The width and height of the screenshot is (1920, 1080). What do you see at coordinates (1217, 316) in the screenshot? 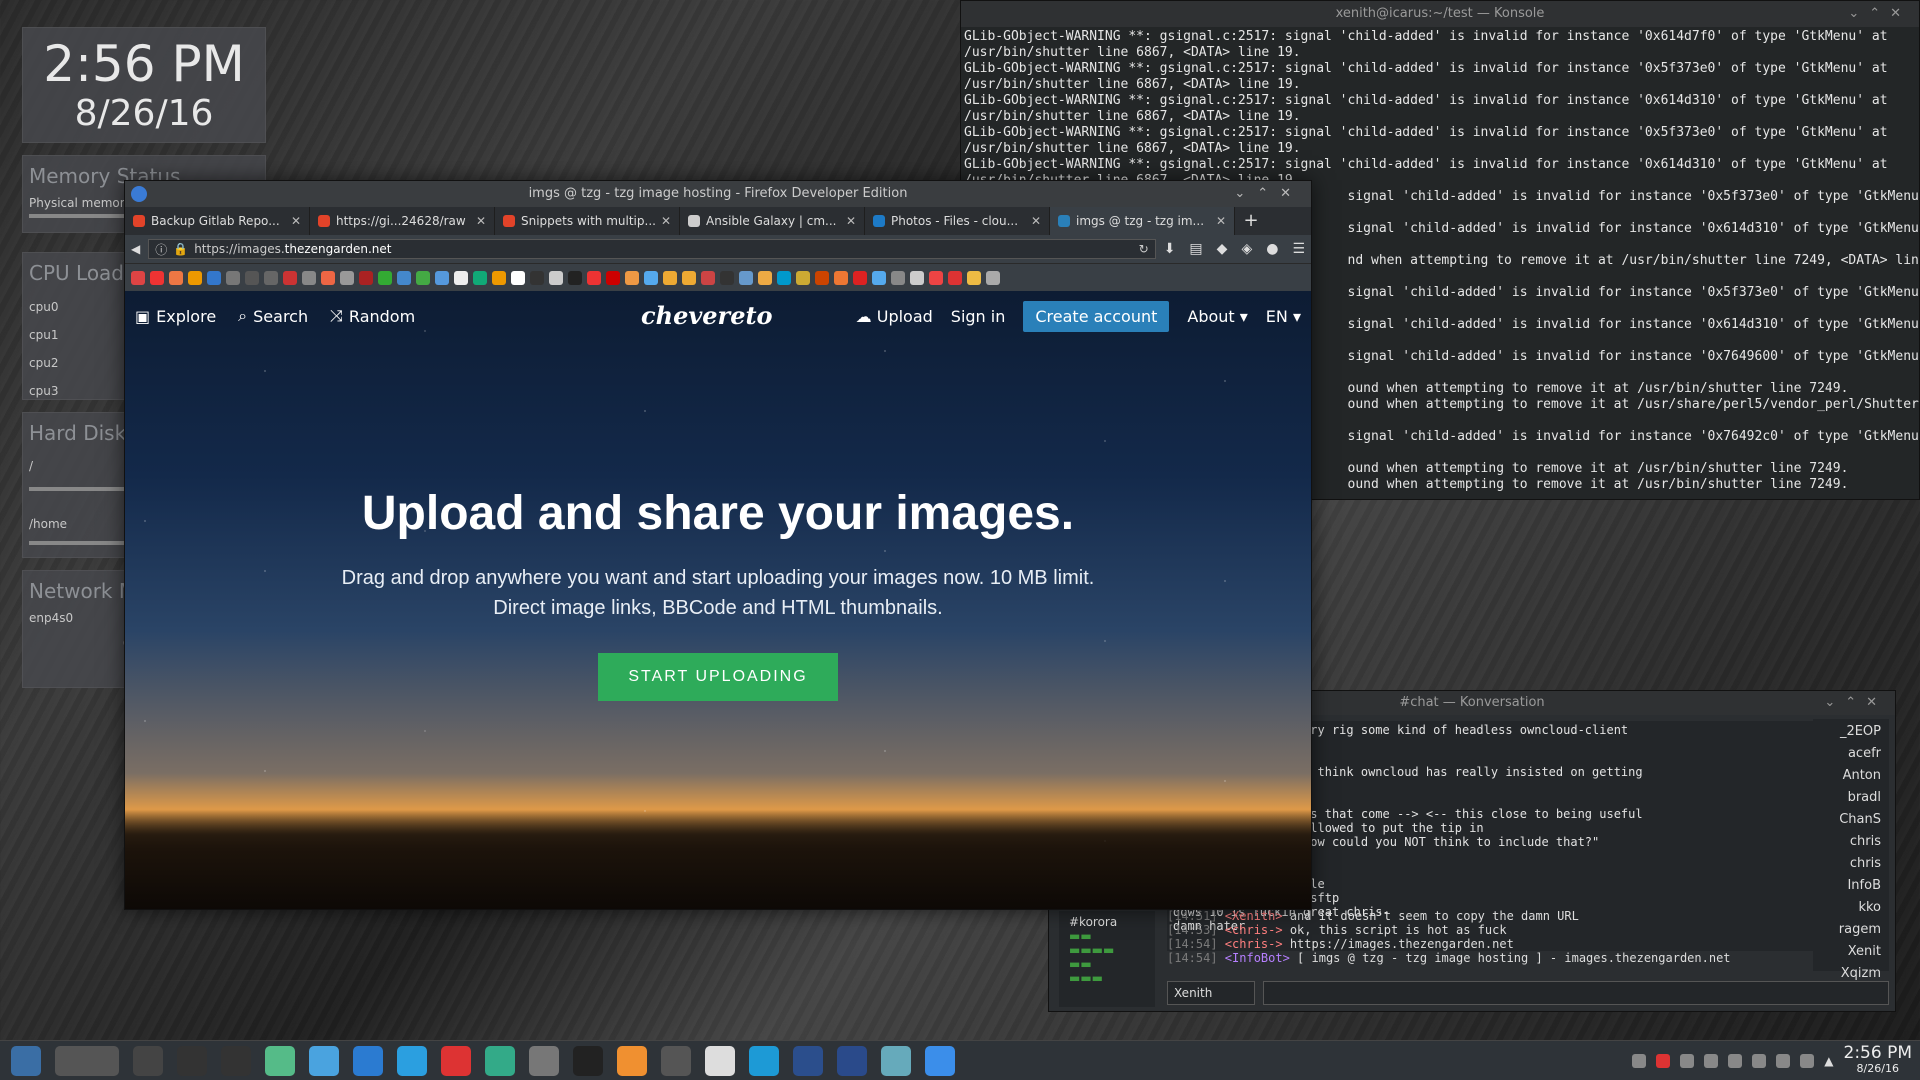
I see `about-menu: About ▾` at bounding box center [1217, 316].